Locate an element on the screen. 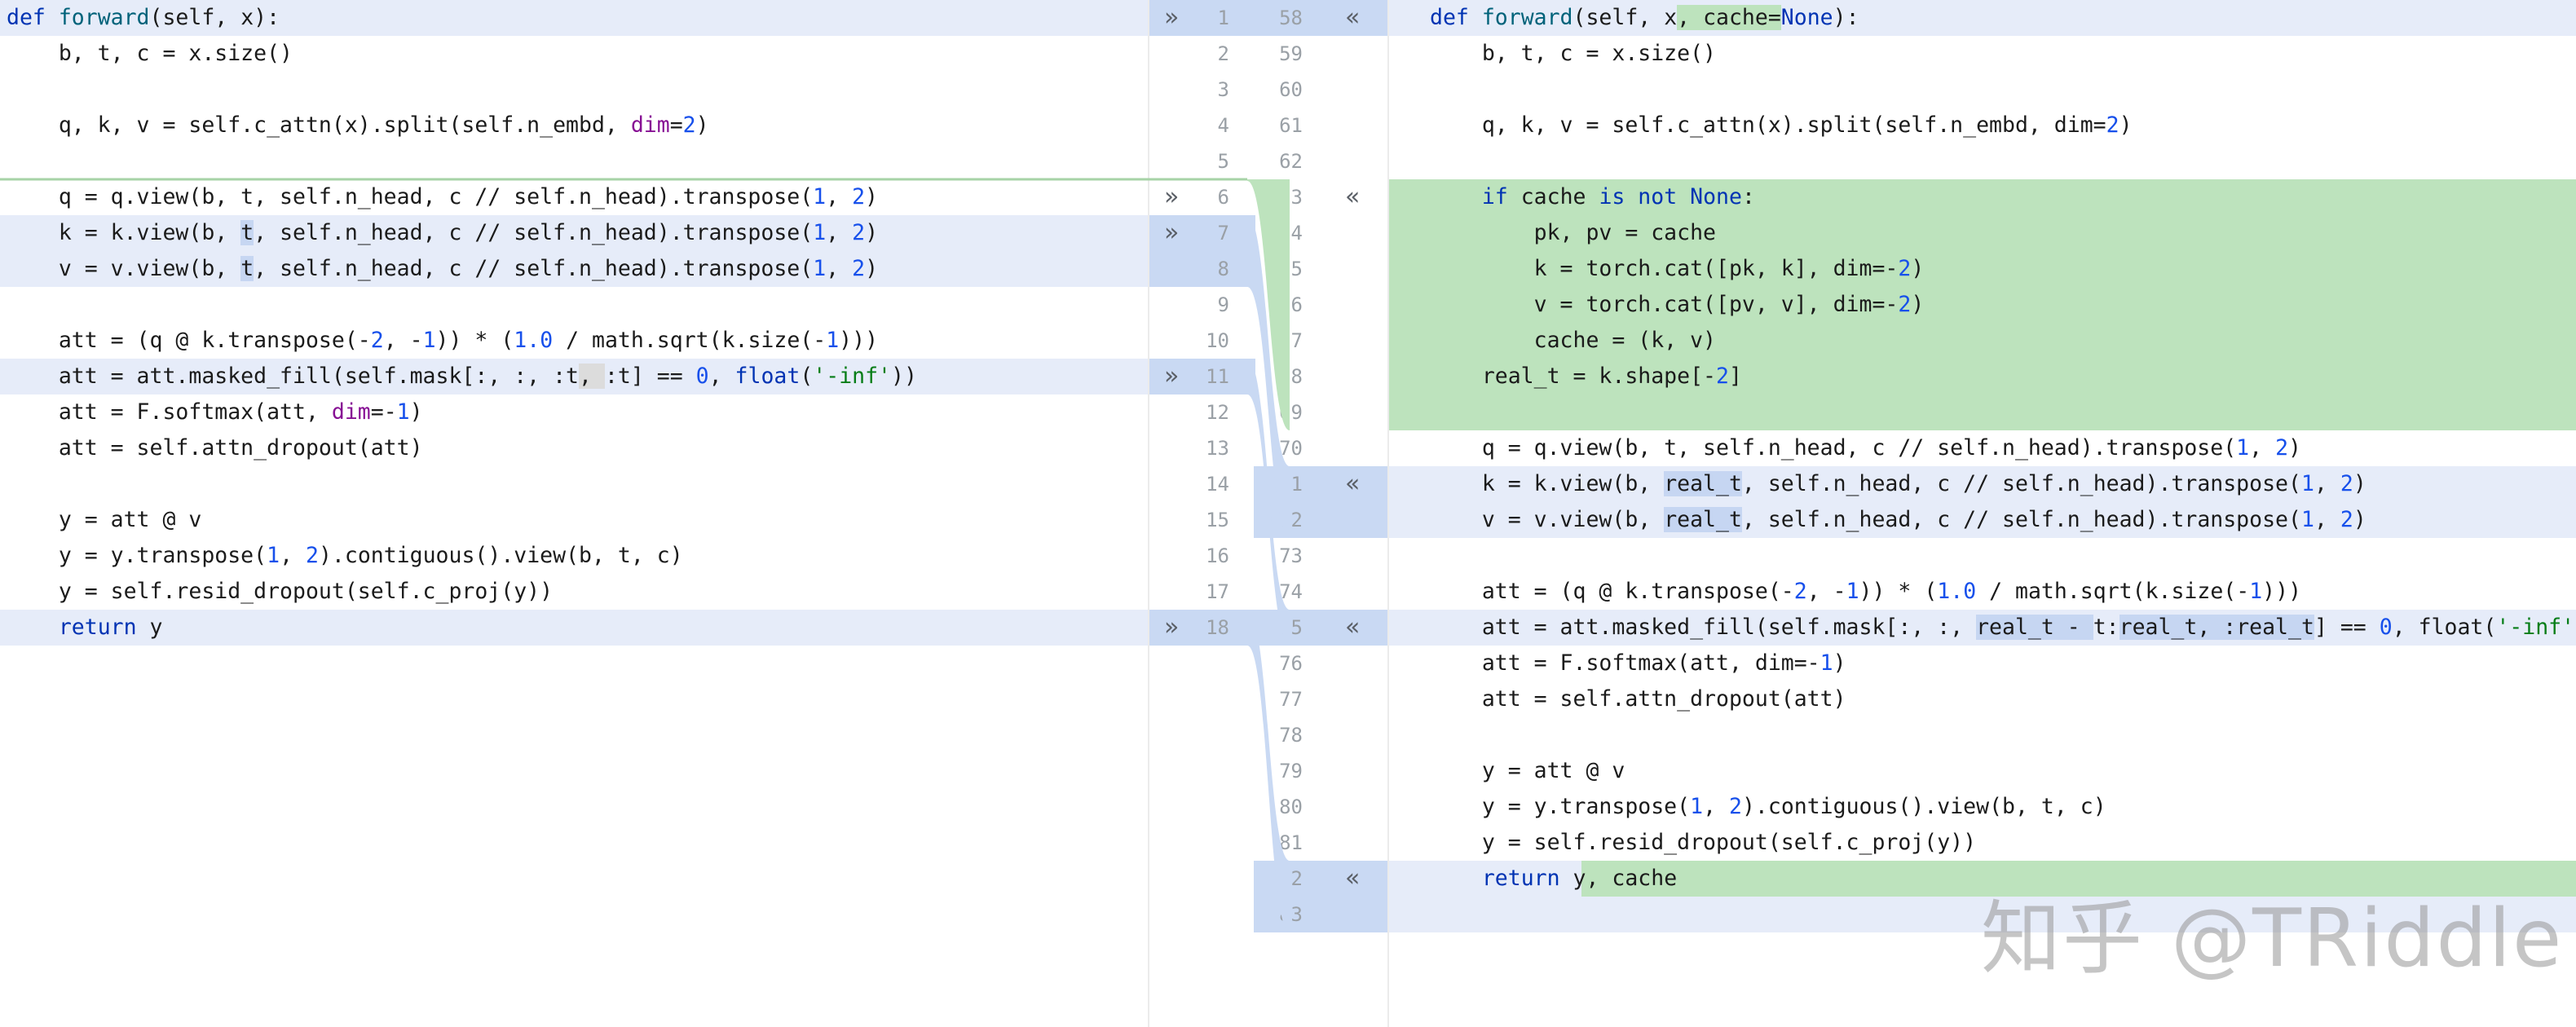 The width and height of the screenshot is (2576, 1027). right-line-number: 62 is located at coordinates (1291, 161).